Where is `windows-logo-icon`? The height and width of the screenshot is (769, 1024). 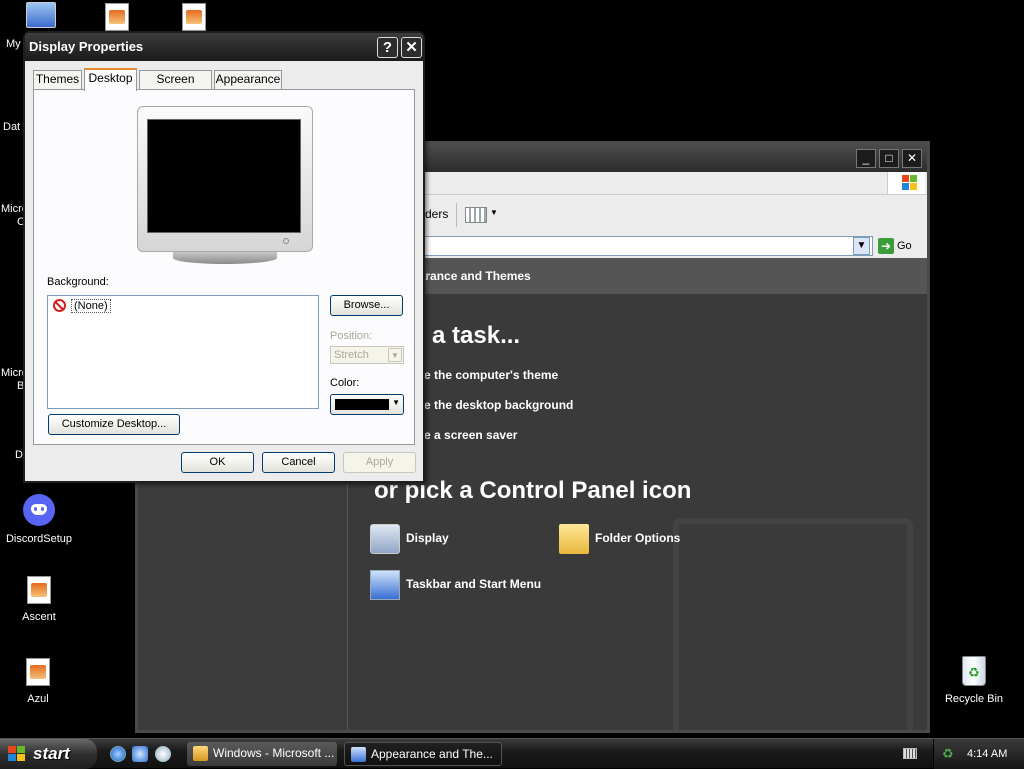
windows-logo-icon is located at coordinates (906, 183).